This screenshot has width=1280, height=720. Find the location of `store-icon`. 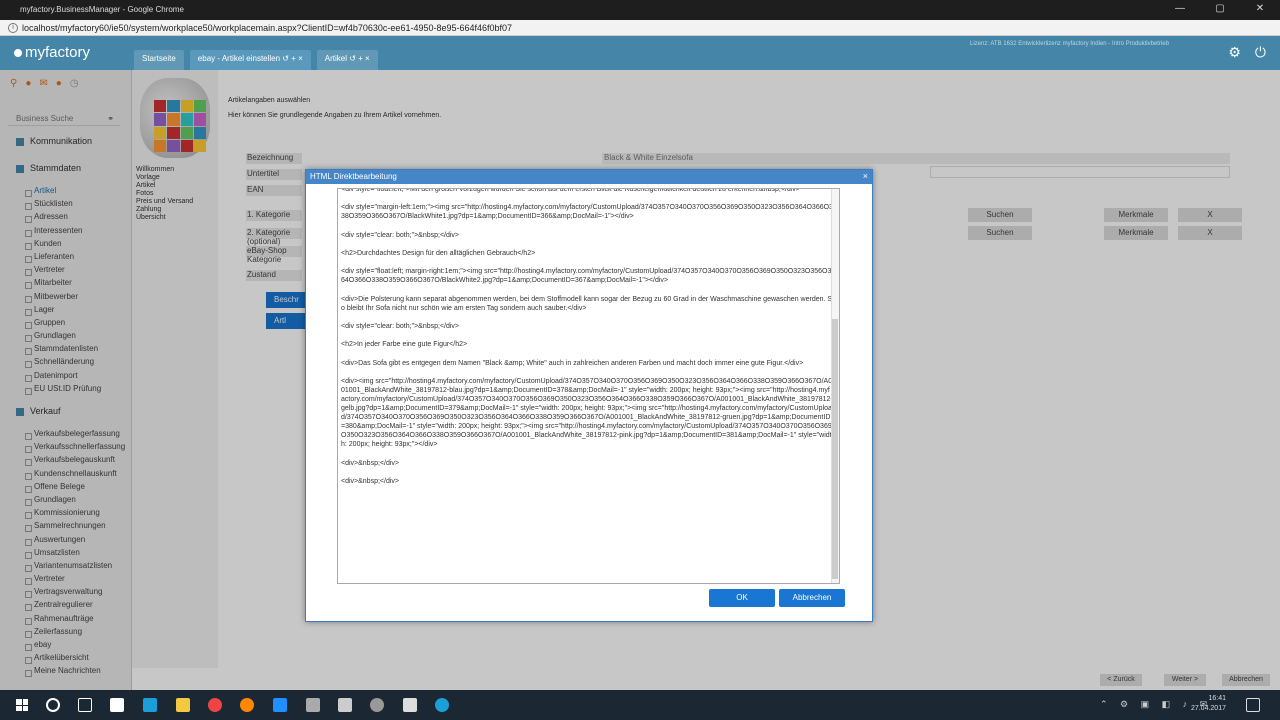

store-icon is located at coordinates (117, 705).